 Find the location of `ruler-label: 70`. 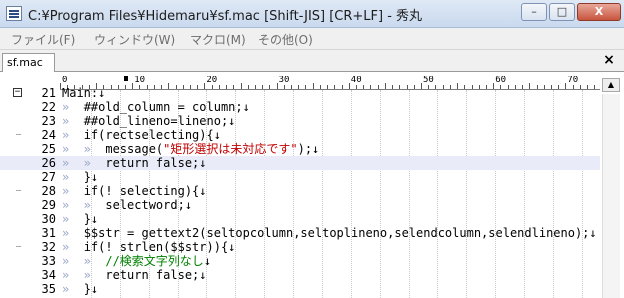

ruler-label: 70 is located at coordinates (573, 80).